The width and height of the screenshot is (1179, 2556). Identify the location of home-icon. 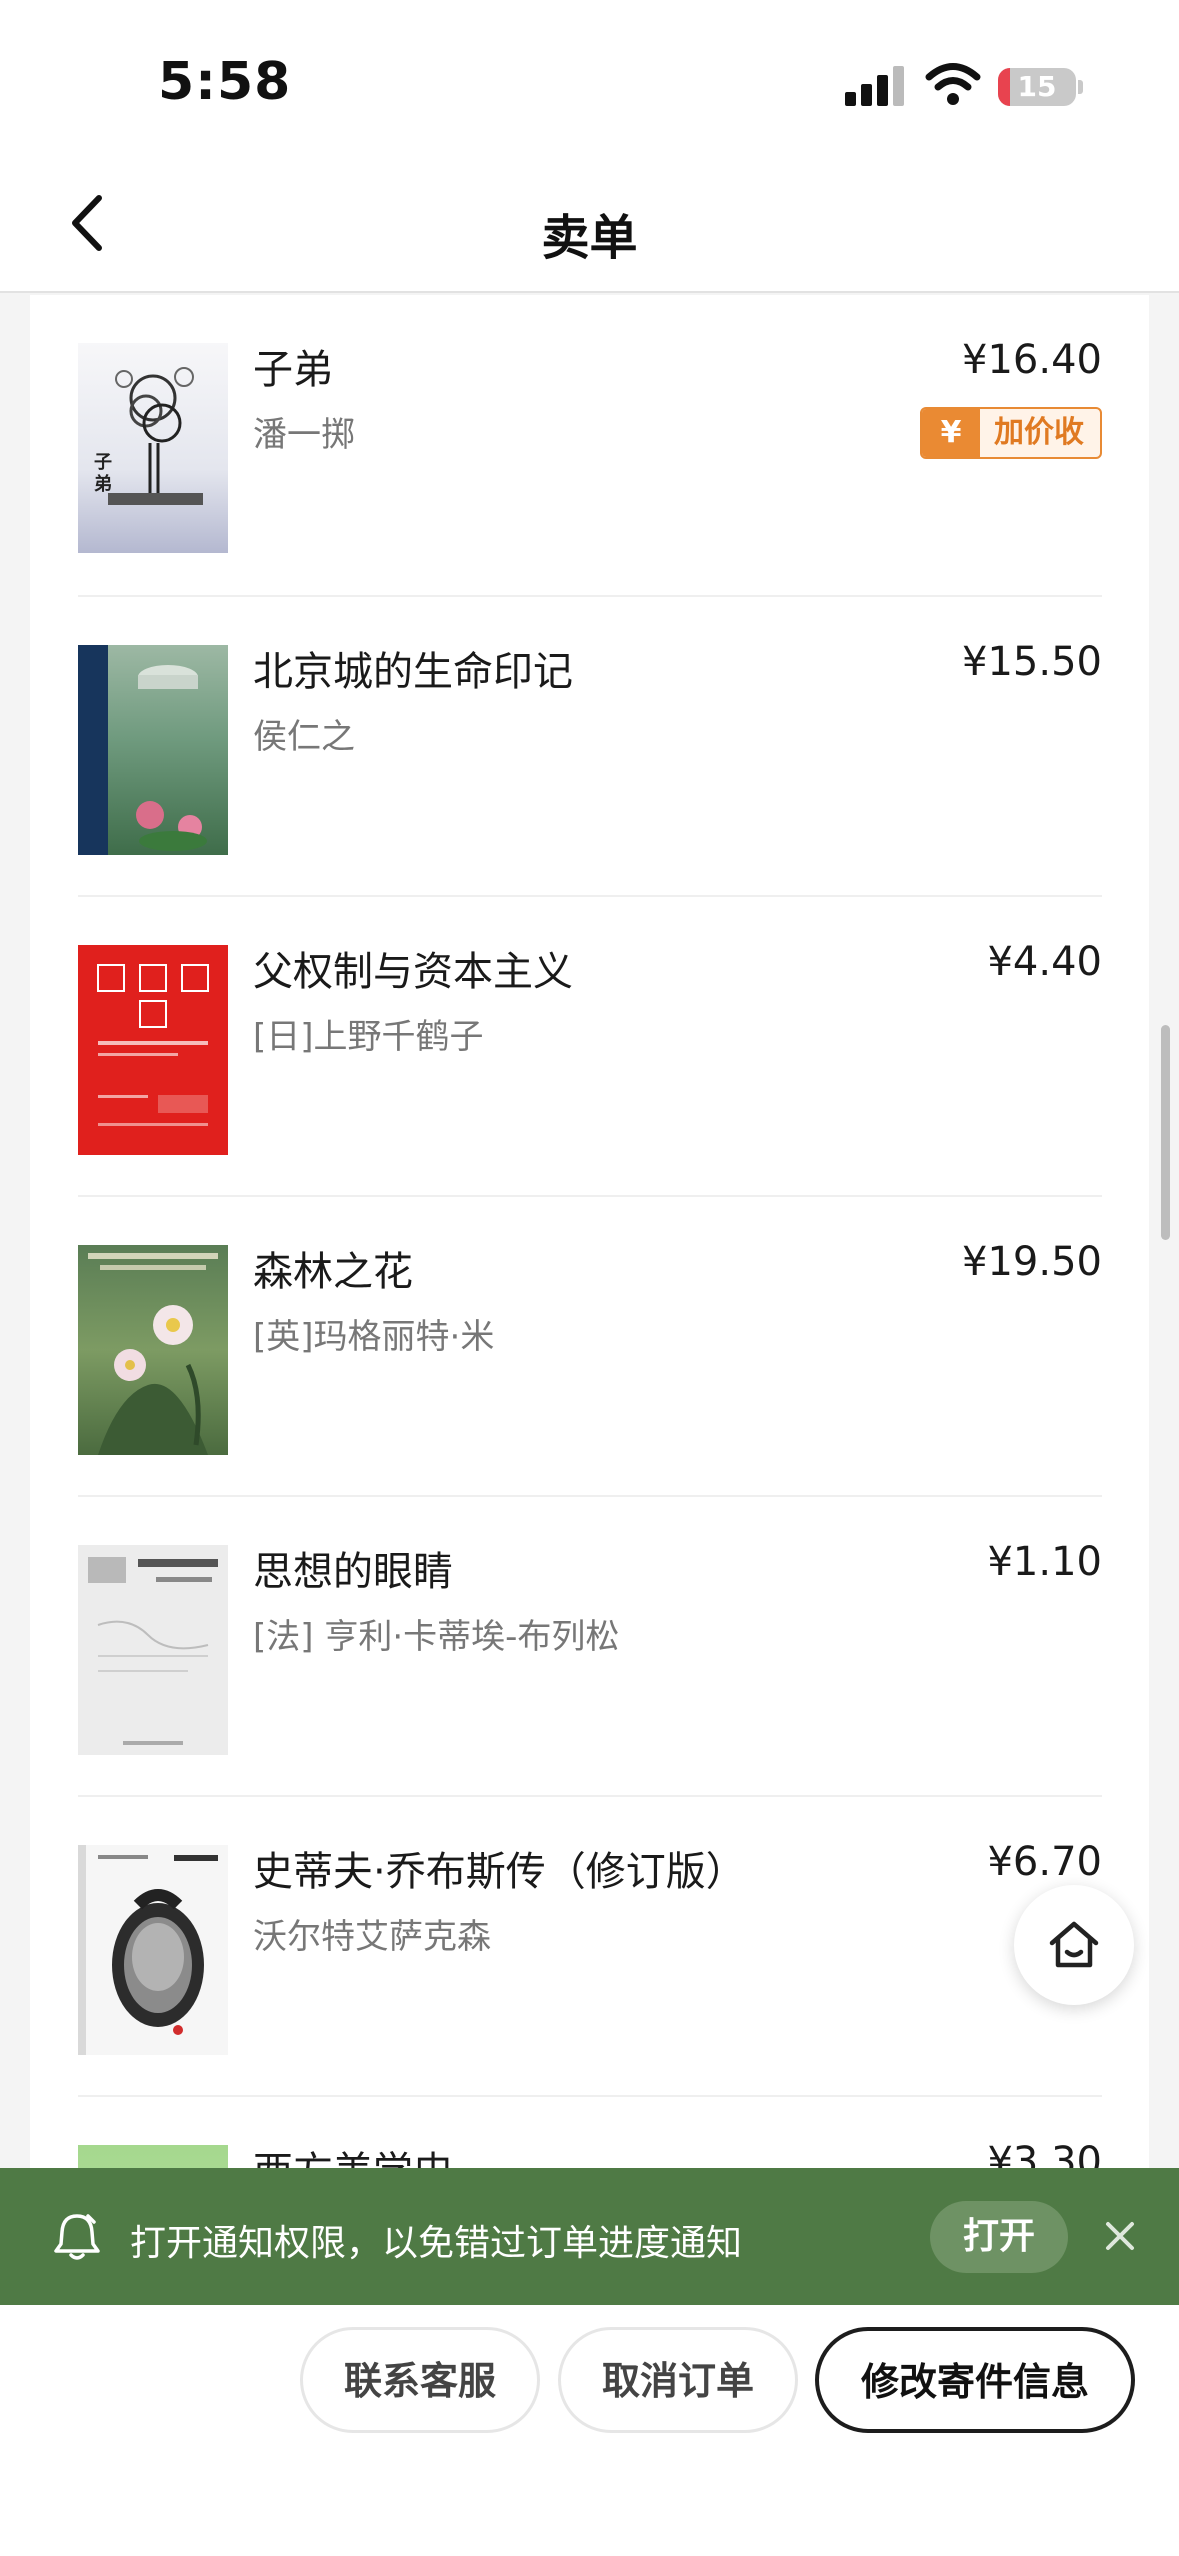
(1074, 1944).